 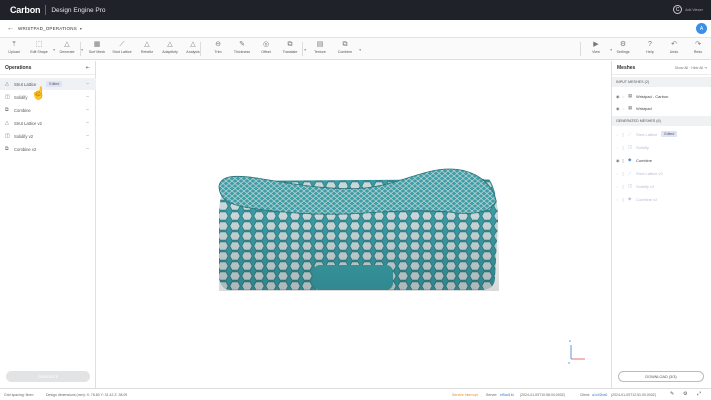 What do you see at coordinates (242, 44) in the screenshot?
I see `tool-icon: ✎` at bounding box center [242, 44].